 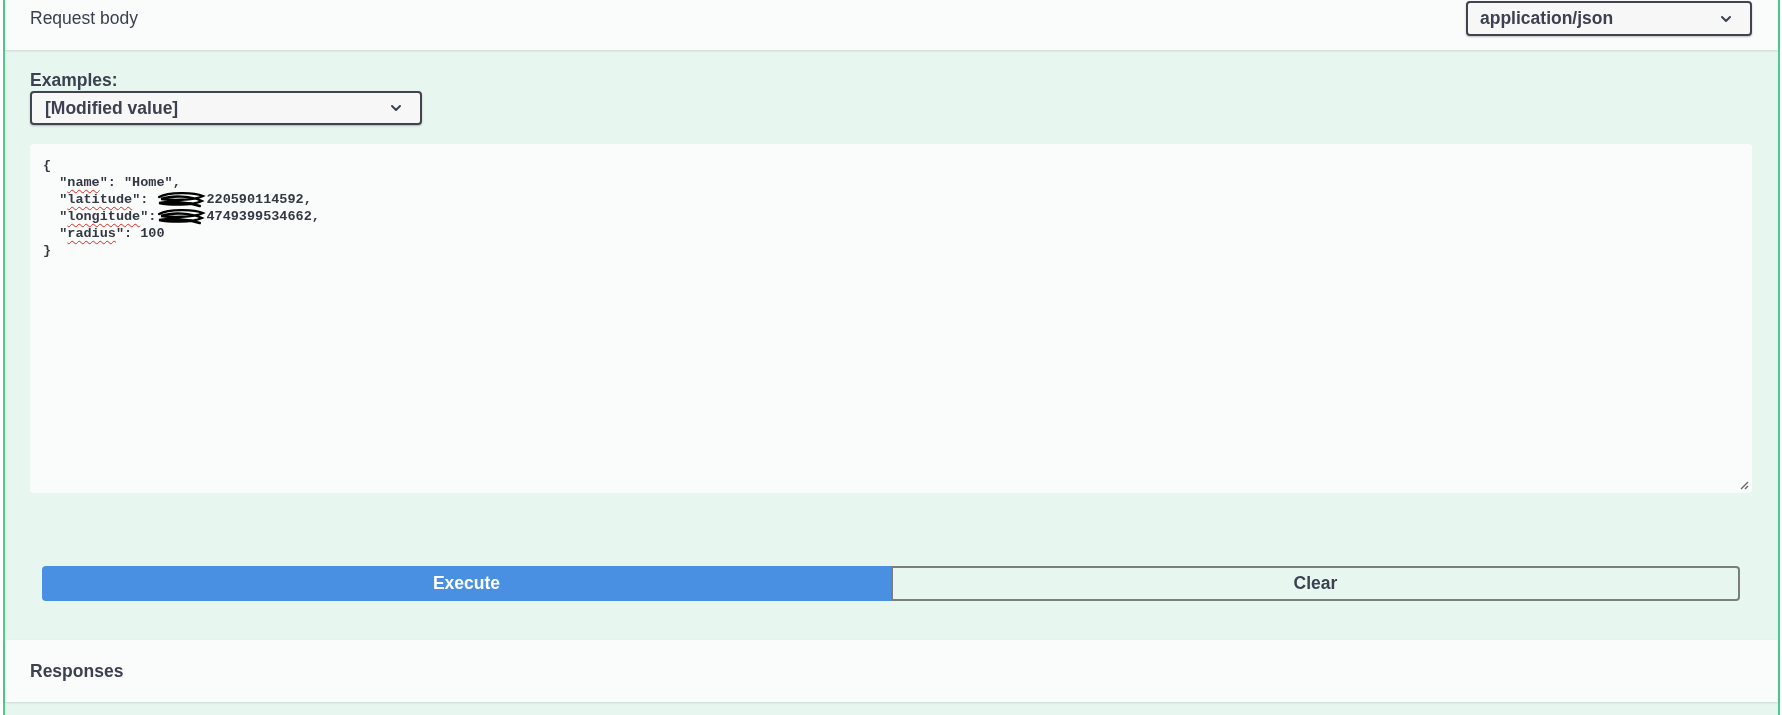 What do you see at coordinates (1744, 485) in the screenshot?
I see `resize-handle-icon` at bounding box center [1744, 485].